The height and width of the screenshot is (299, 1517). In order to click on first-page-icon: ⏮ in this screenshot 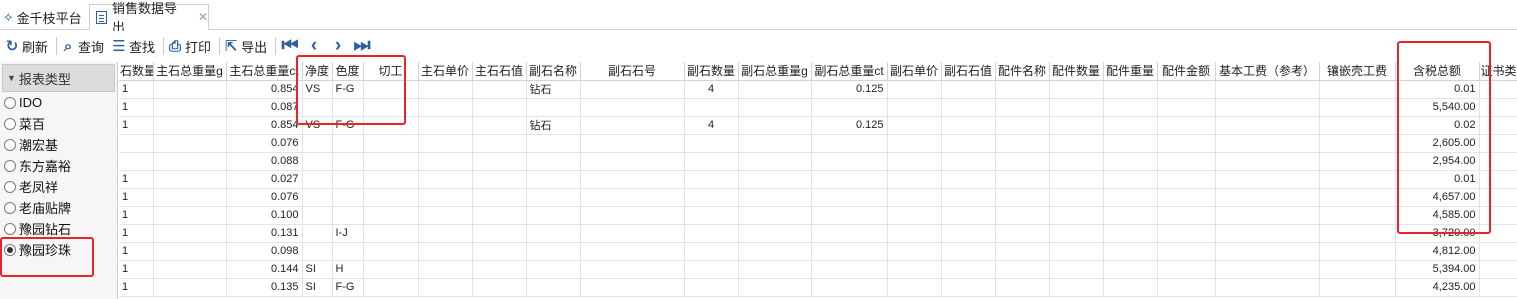, I will do `click(290, 46)`.